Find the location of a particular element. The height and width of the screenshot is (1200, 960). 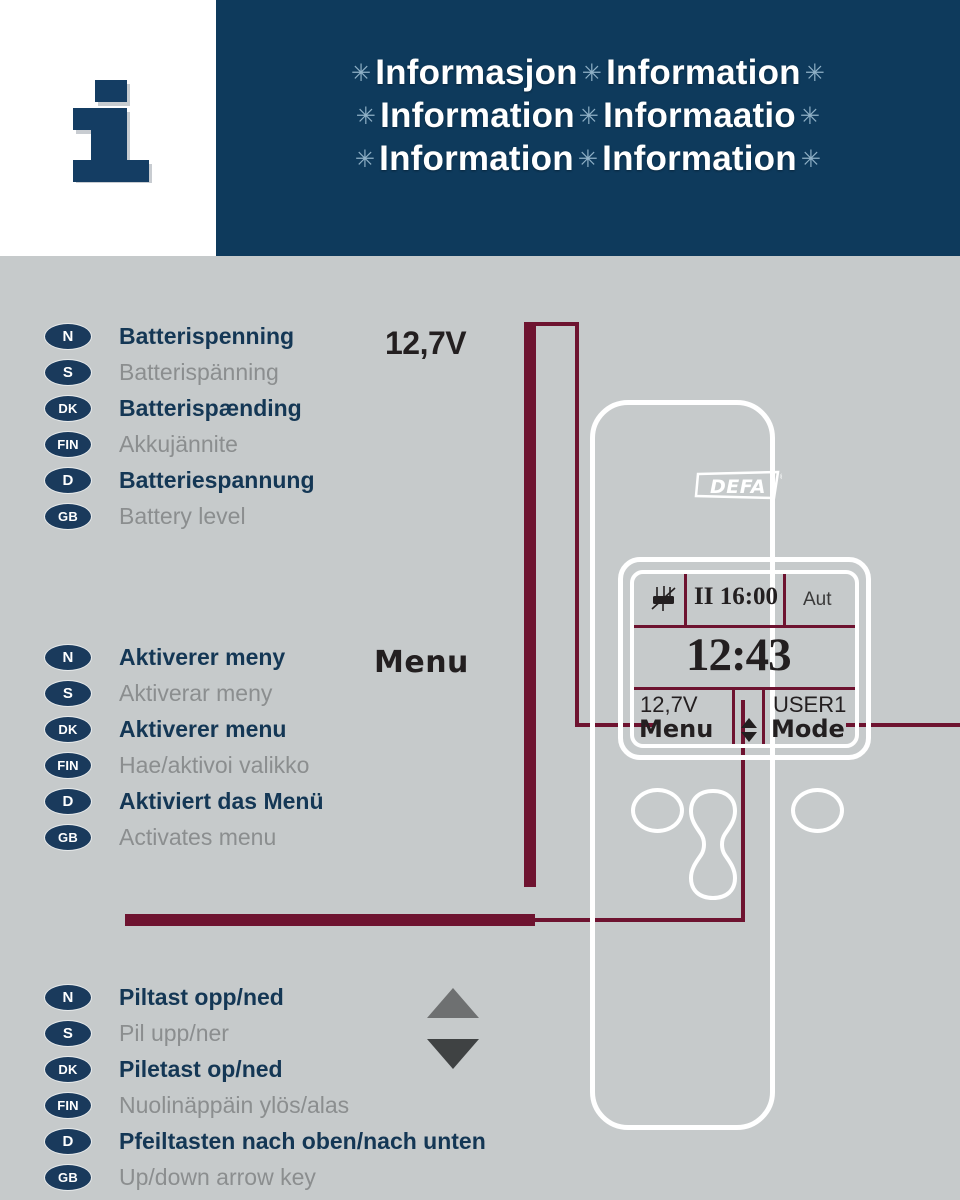

lang-label-gb: Activates menu is located at coordinates (198, 836).